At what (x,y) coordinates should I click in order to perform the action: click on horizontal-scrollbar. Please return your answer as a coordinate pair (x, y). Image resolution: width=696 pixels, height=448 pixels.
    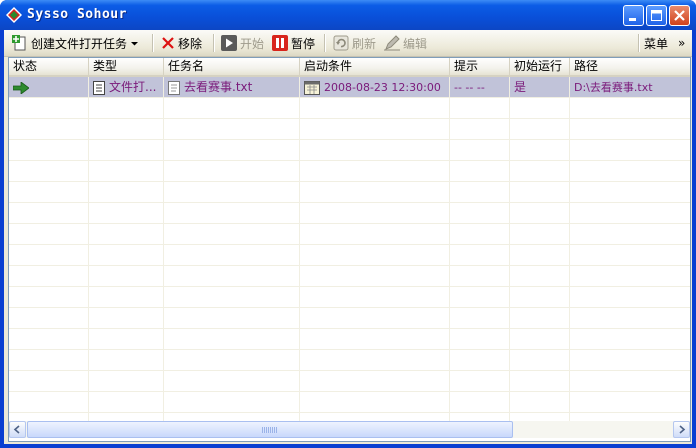
    Looking at the image, I should click on (349, 429).